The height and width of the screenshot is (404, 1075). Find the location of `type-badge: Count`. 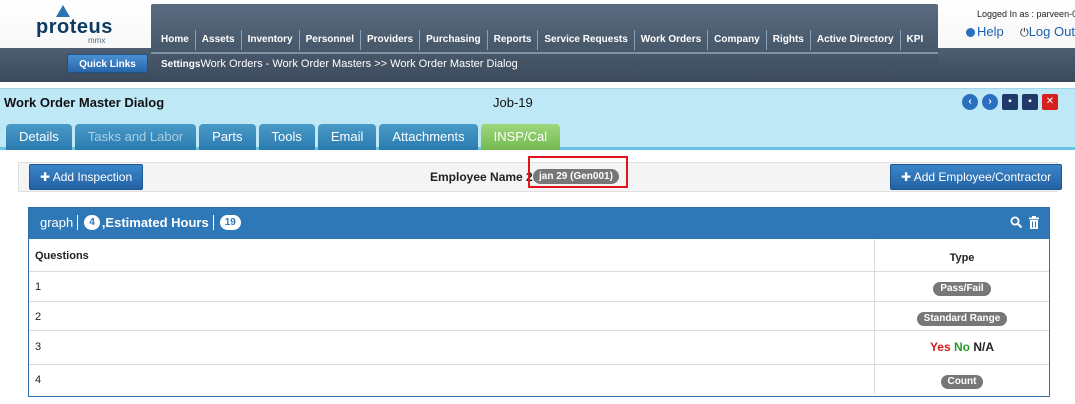

type-badge: Count is located at coordinates (962, 382).